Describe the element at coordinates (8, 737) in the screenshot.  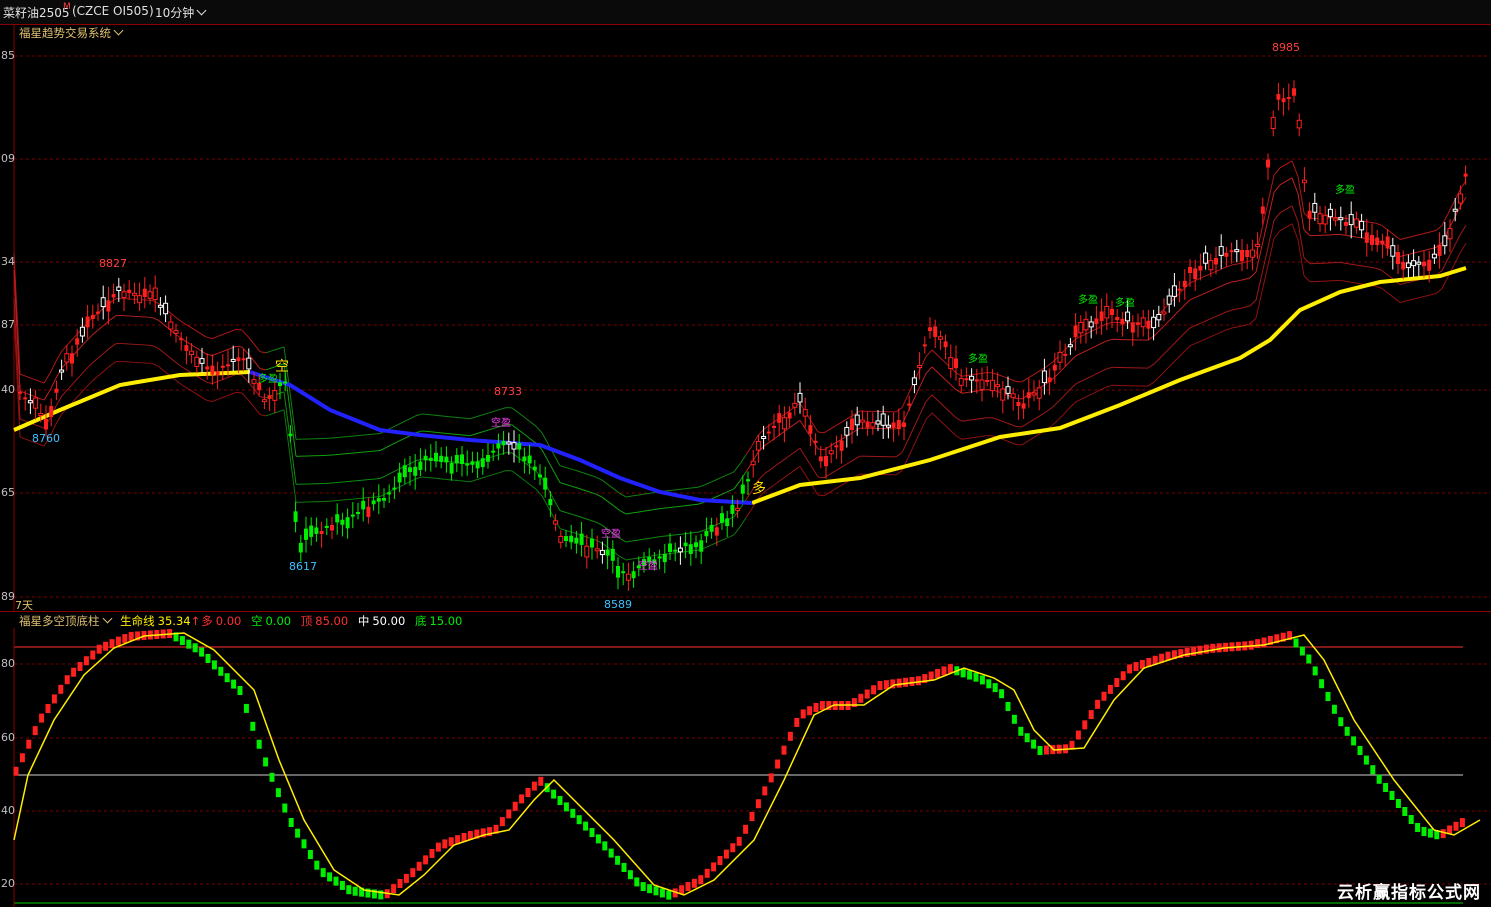
I see `osc-tick: 60` at that location.